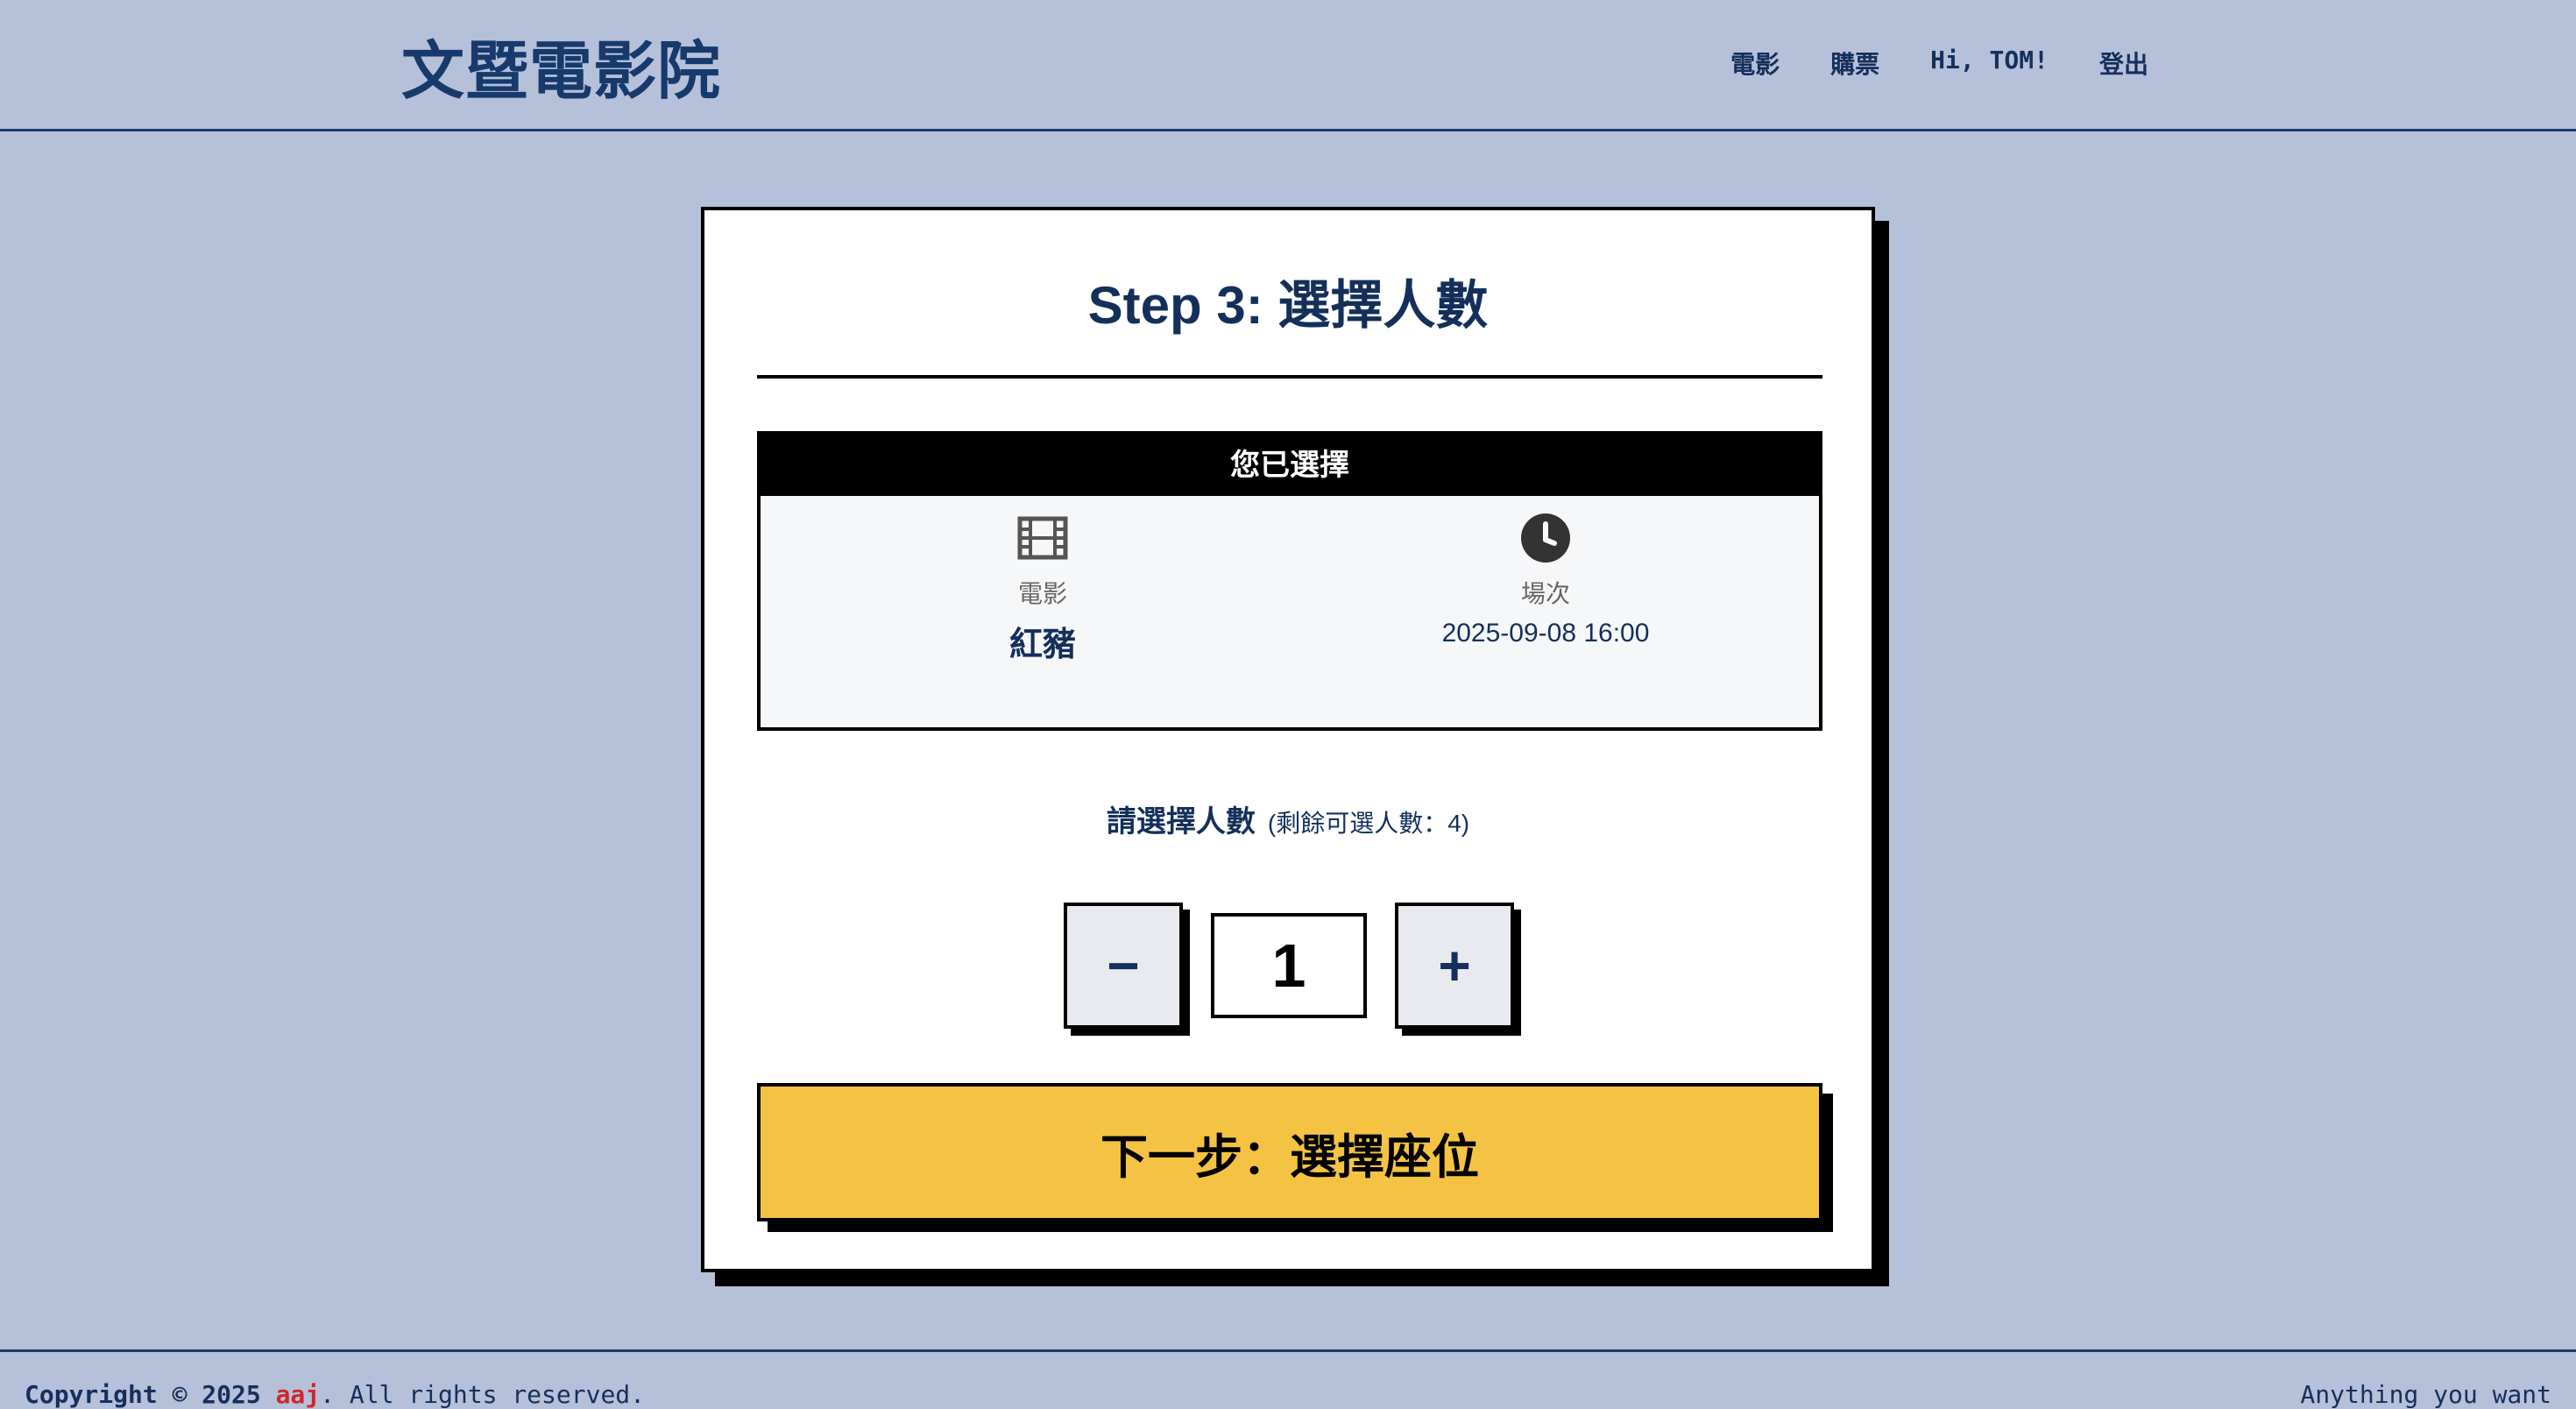  What do you see at coordinates (1755, 64) in the screenshot?
I see `nav-movies: 電影` at bounding box center [1755, 64].